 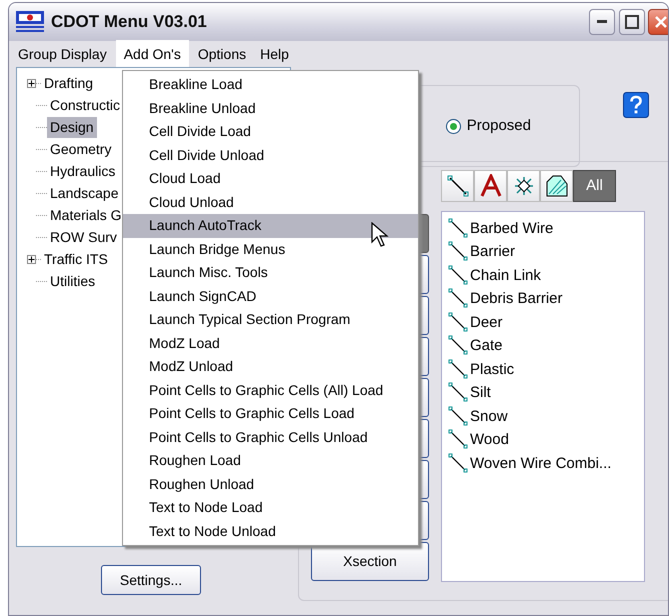 What do you see at coordinates (493, 252) in the screenshot?
I see `list-item: Barrier` at bounding box center [493, 252].